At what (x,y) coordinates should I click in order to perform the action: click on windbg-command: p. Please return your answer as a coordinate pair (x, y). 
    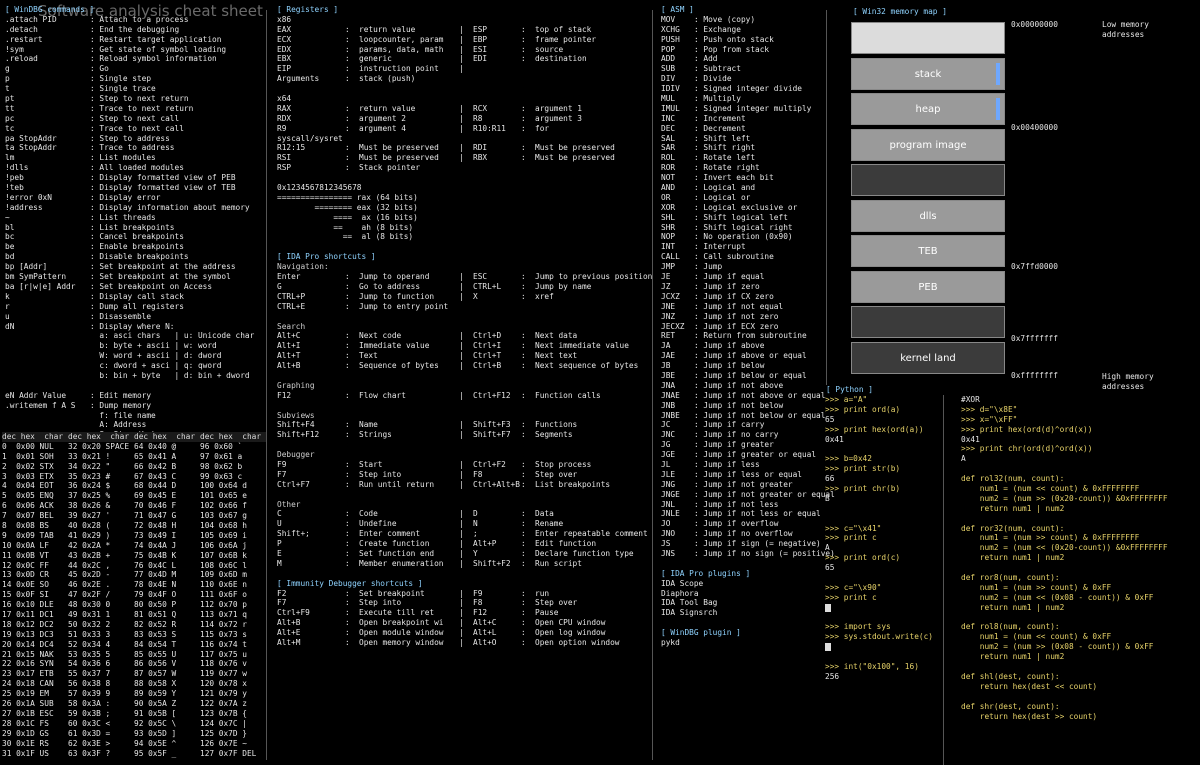
    Looking at the image, I should click on (7, 79).